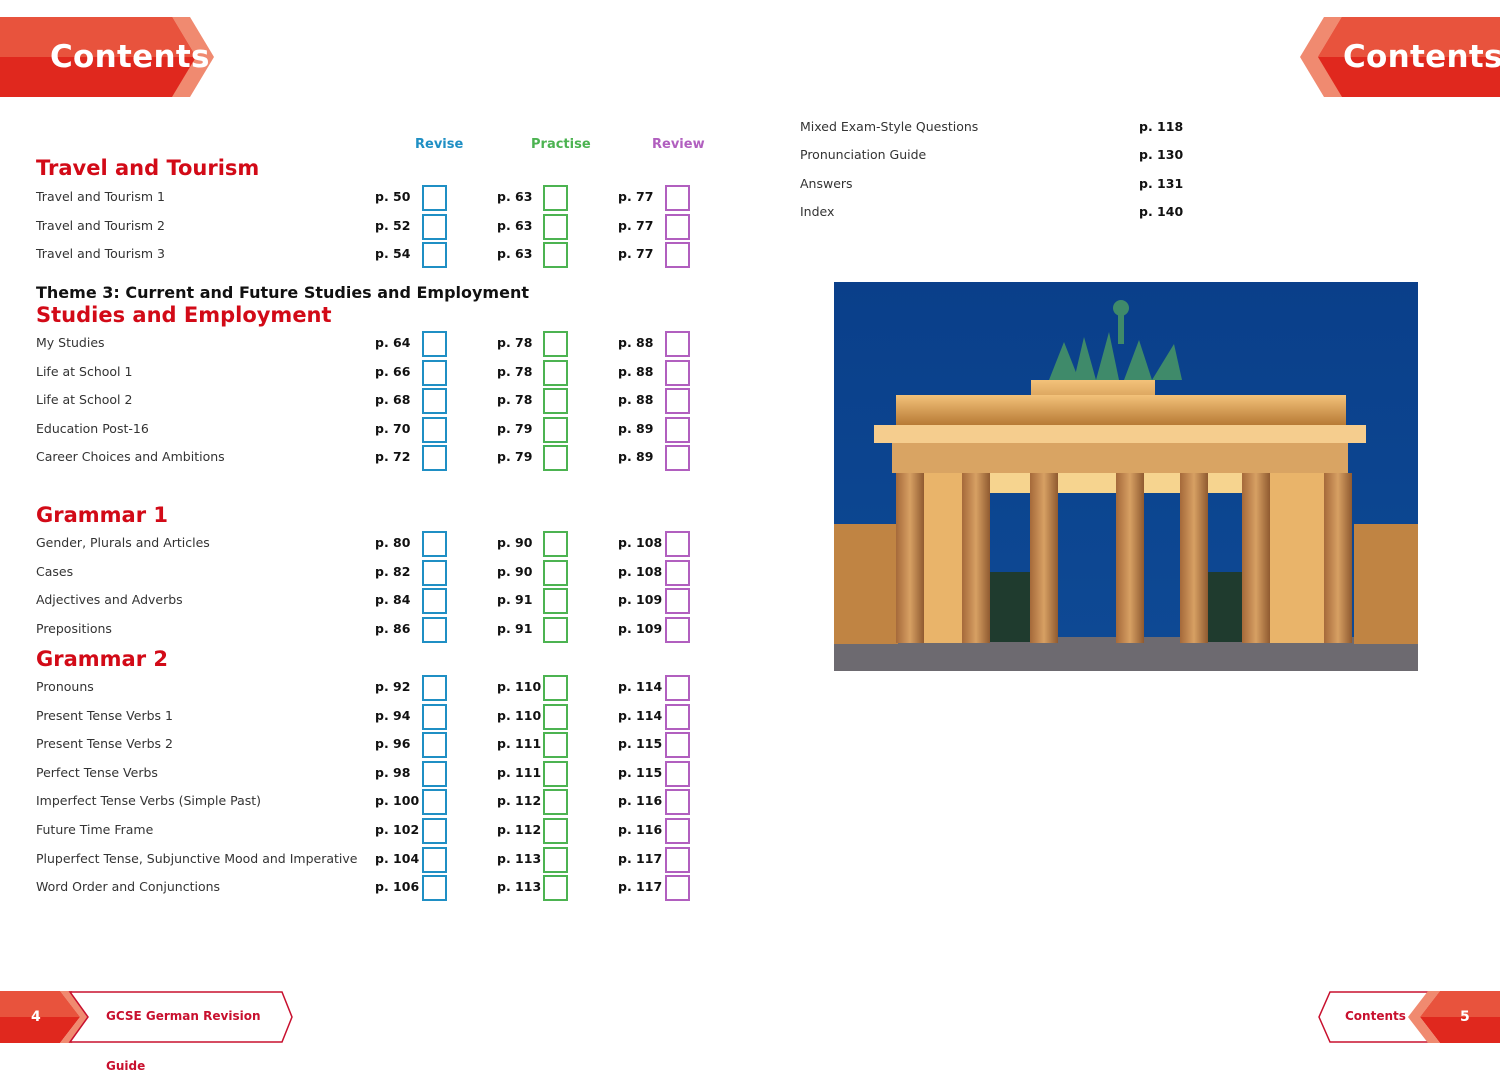  I want to click on table-row: My Studies p. 64 p. 78 p. 88, so click(360, 344).